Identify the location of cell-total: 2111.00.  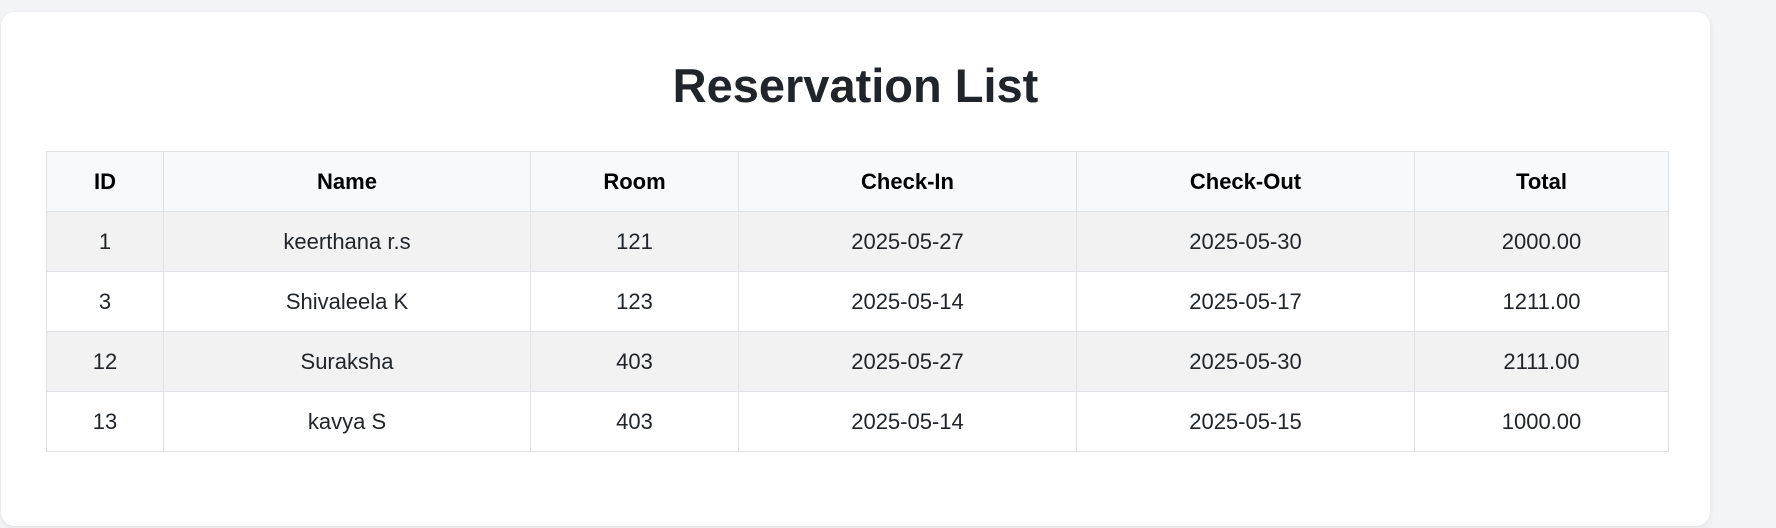
(1541, 361).